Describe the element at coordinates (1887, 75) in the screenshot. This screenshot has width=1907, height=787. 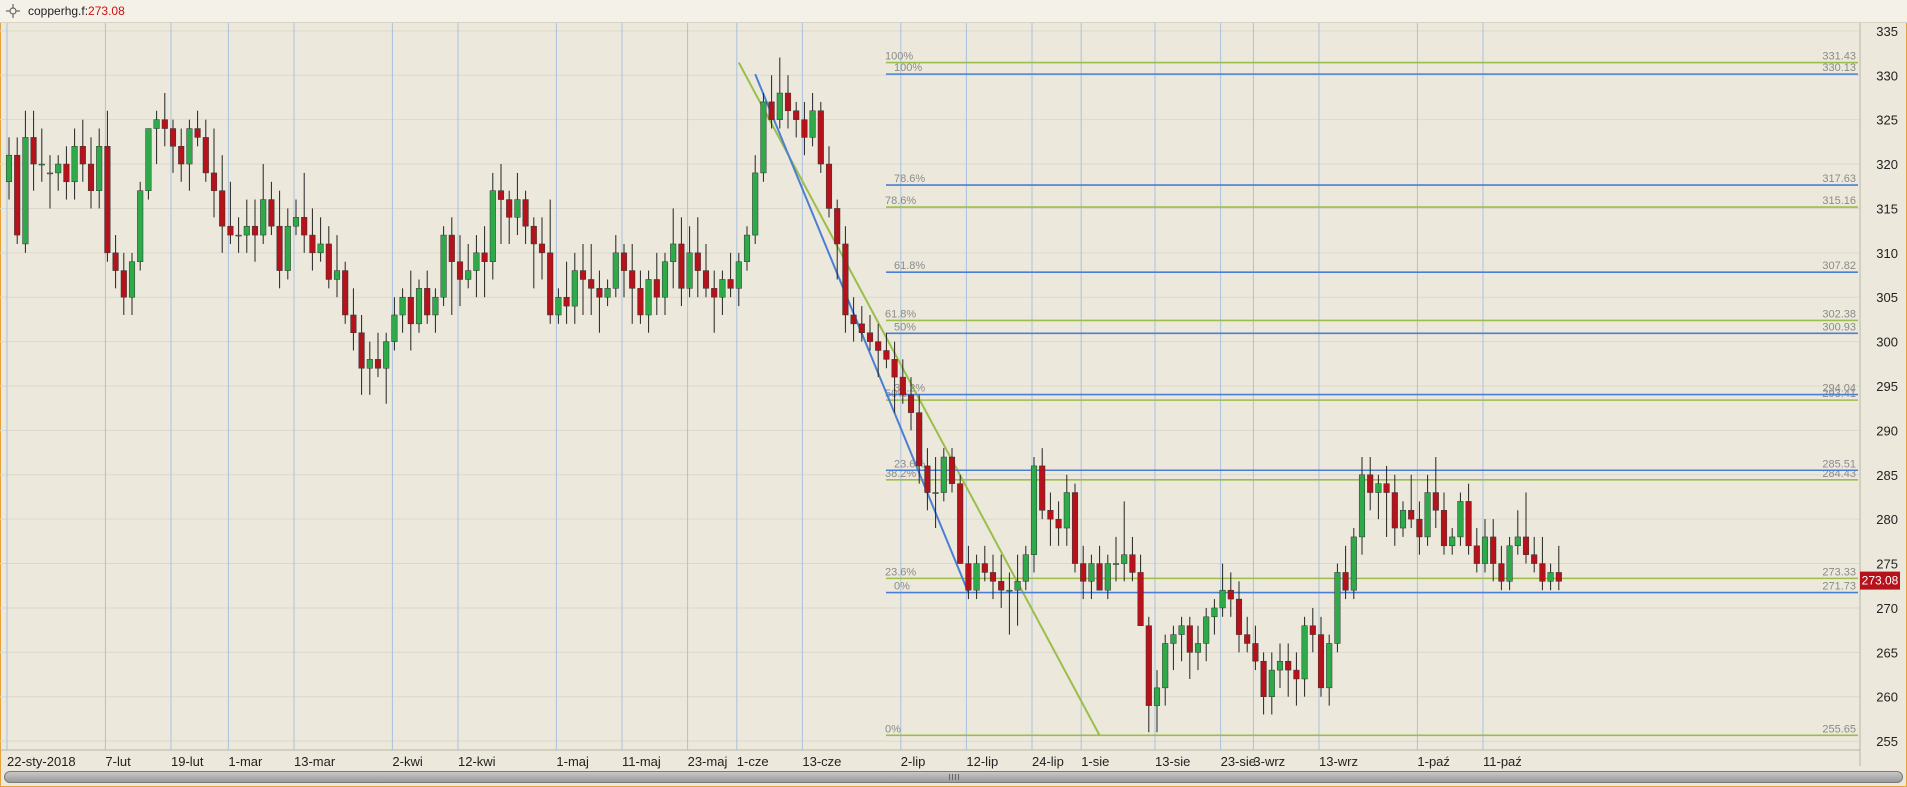
I see `y-tick-label: 330` at that location.